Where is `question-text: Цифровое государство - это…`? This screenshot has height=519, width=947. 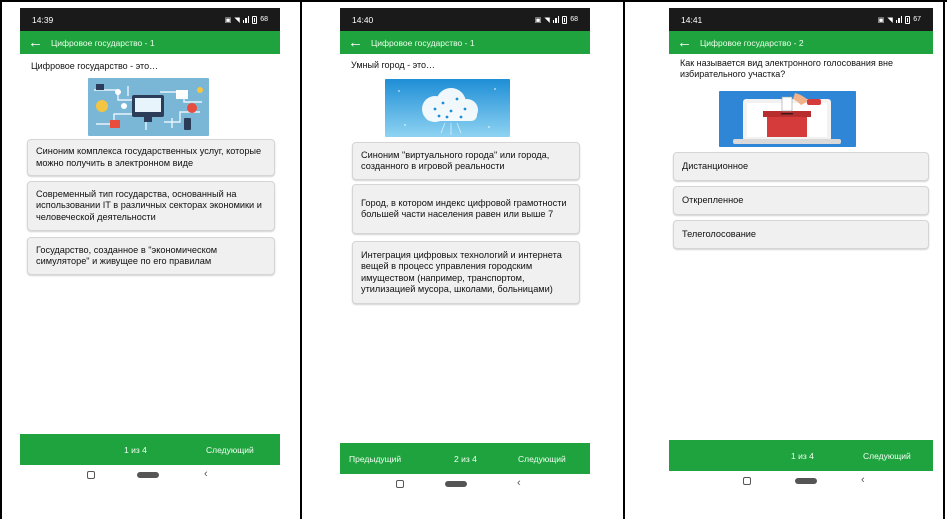
question-text: Цифровое государство - это… is located at coordinates (95, 66).